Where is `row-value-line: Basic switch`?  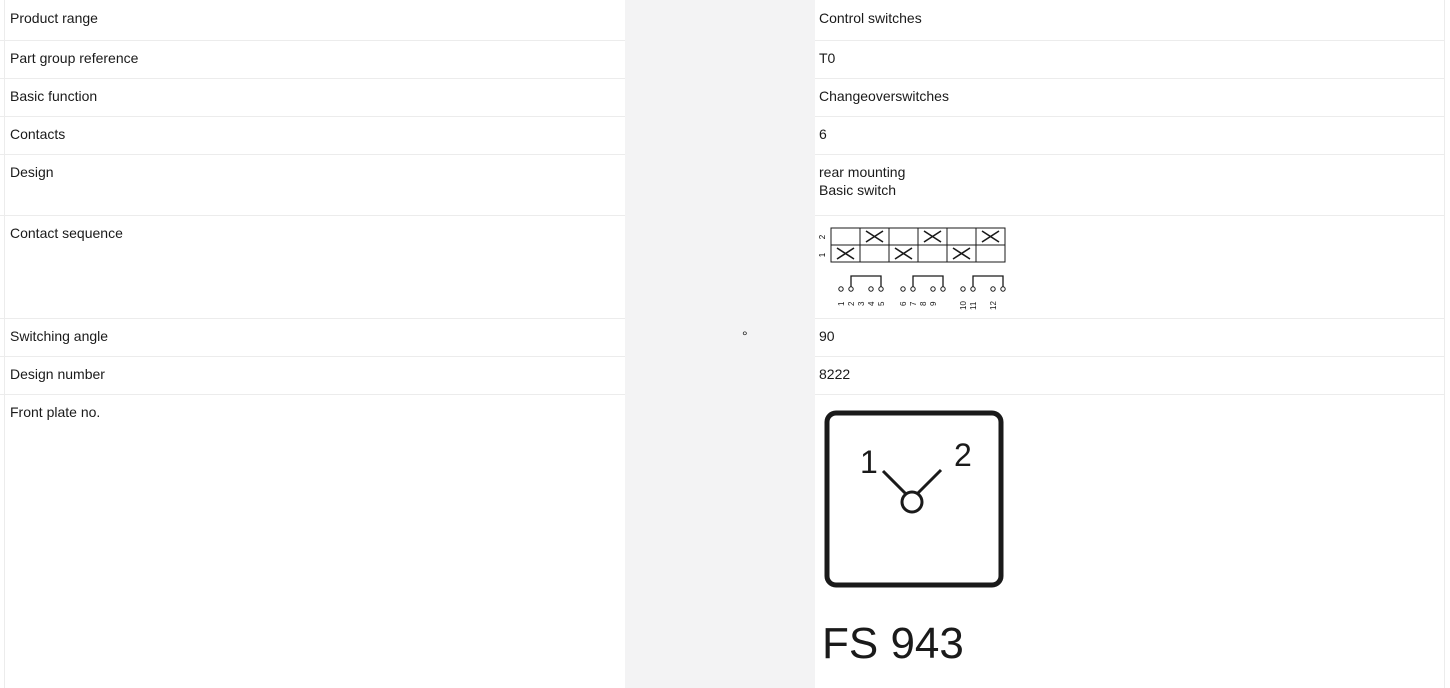 row-value-line: Basic switch is located at coordinates (858, 190).